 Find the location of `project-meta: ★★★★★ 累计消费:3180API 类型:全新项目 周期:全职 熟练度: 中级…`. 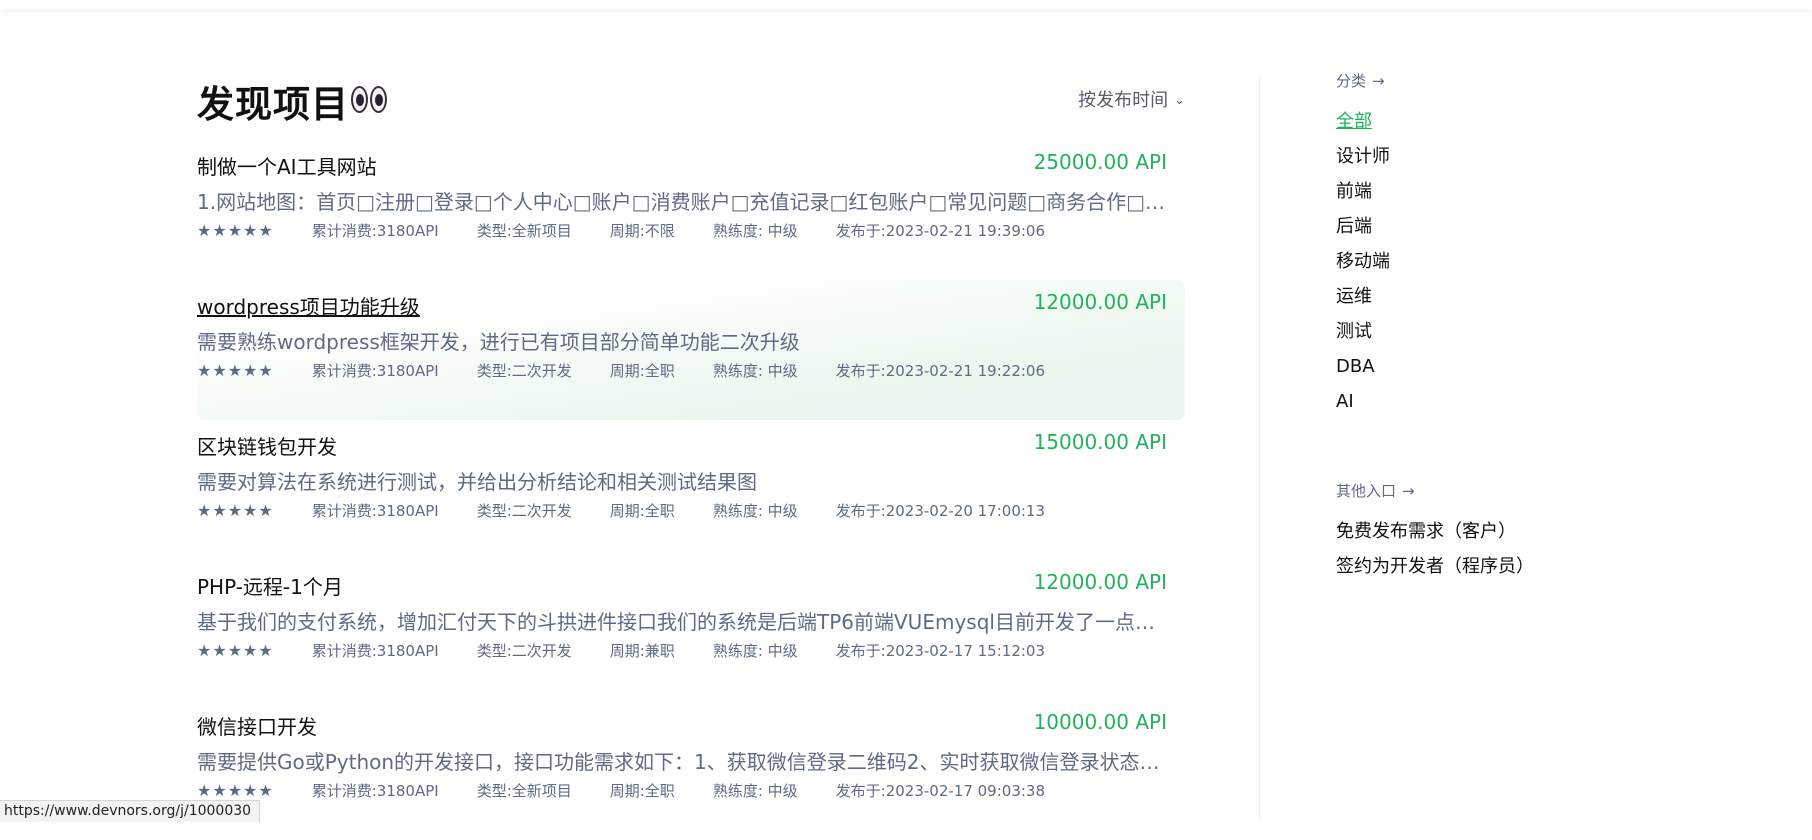

project-meta: ★★★★★ 累计消费:3180API 类型:全新项目 周期:全职 熟练度: 中级… is located at coordinates (640, 790).